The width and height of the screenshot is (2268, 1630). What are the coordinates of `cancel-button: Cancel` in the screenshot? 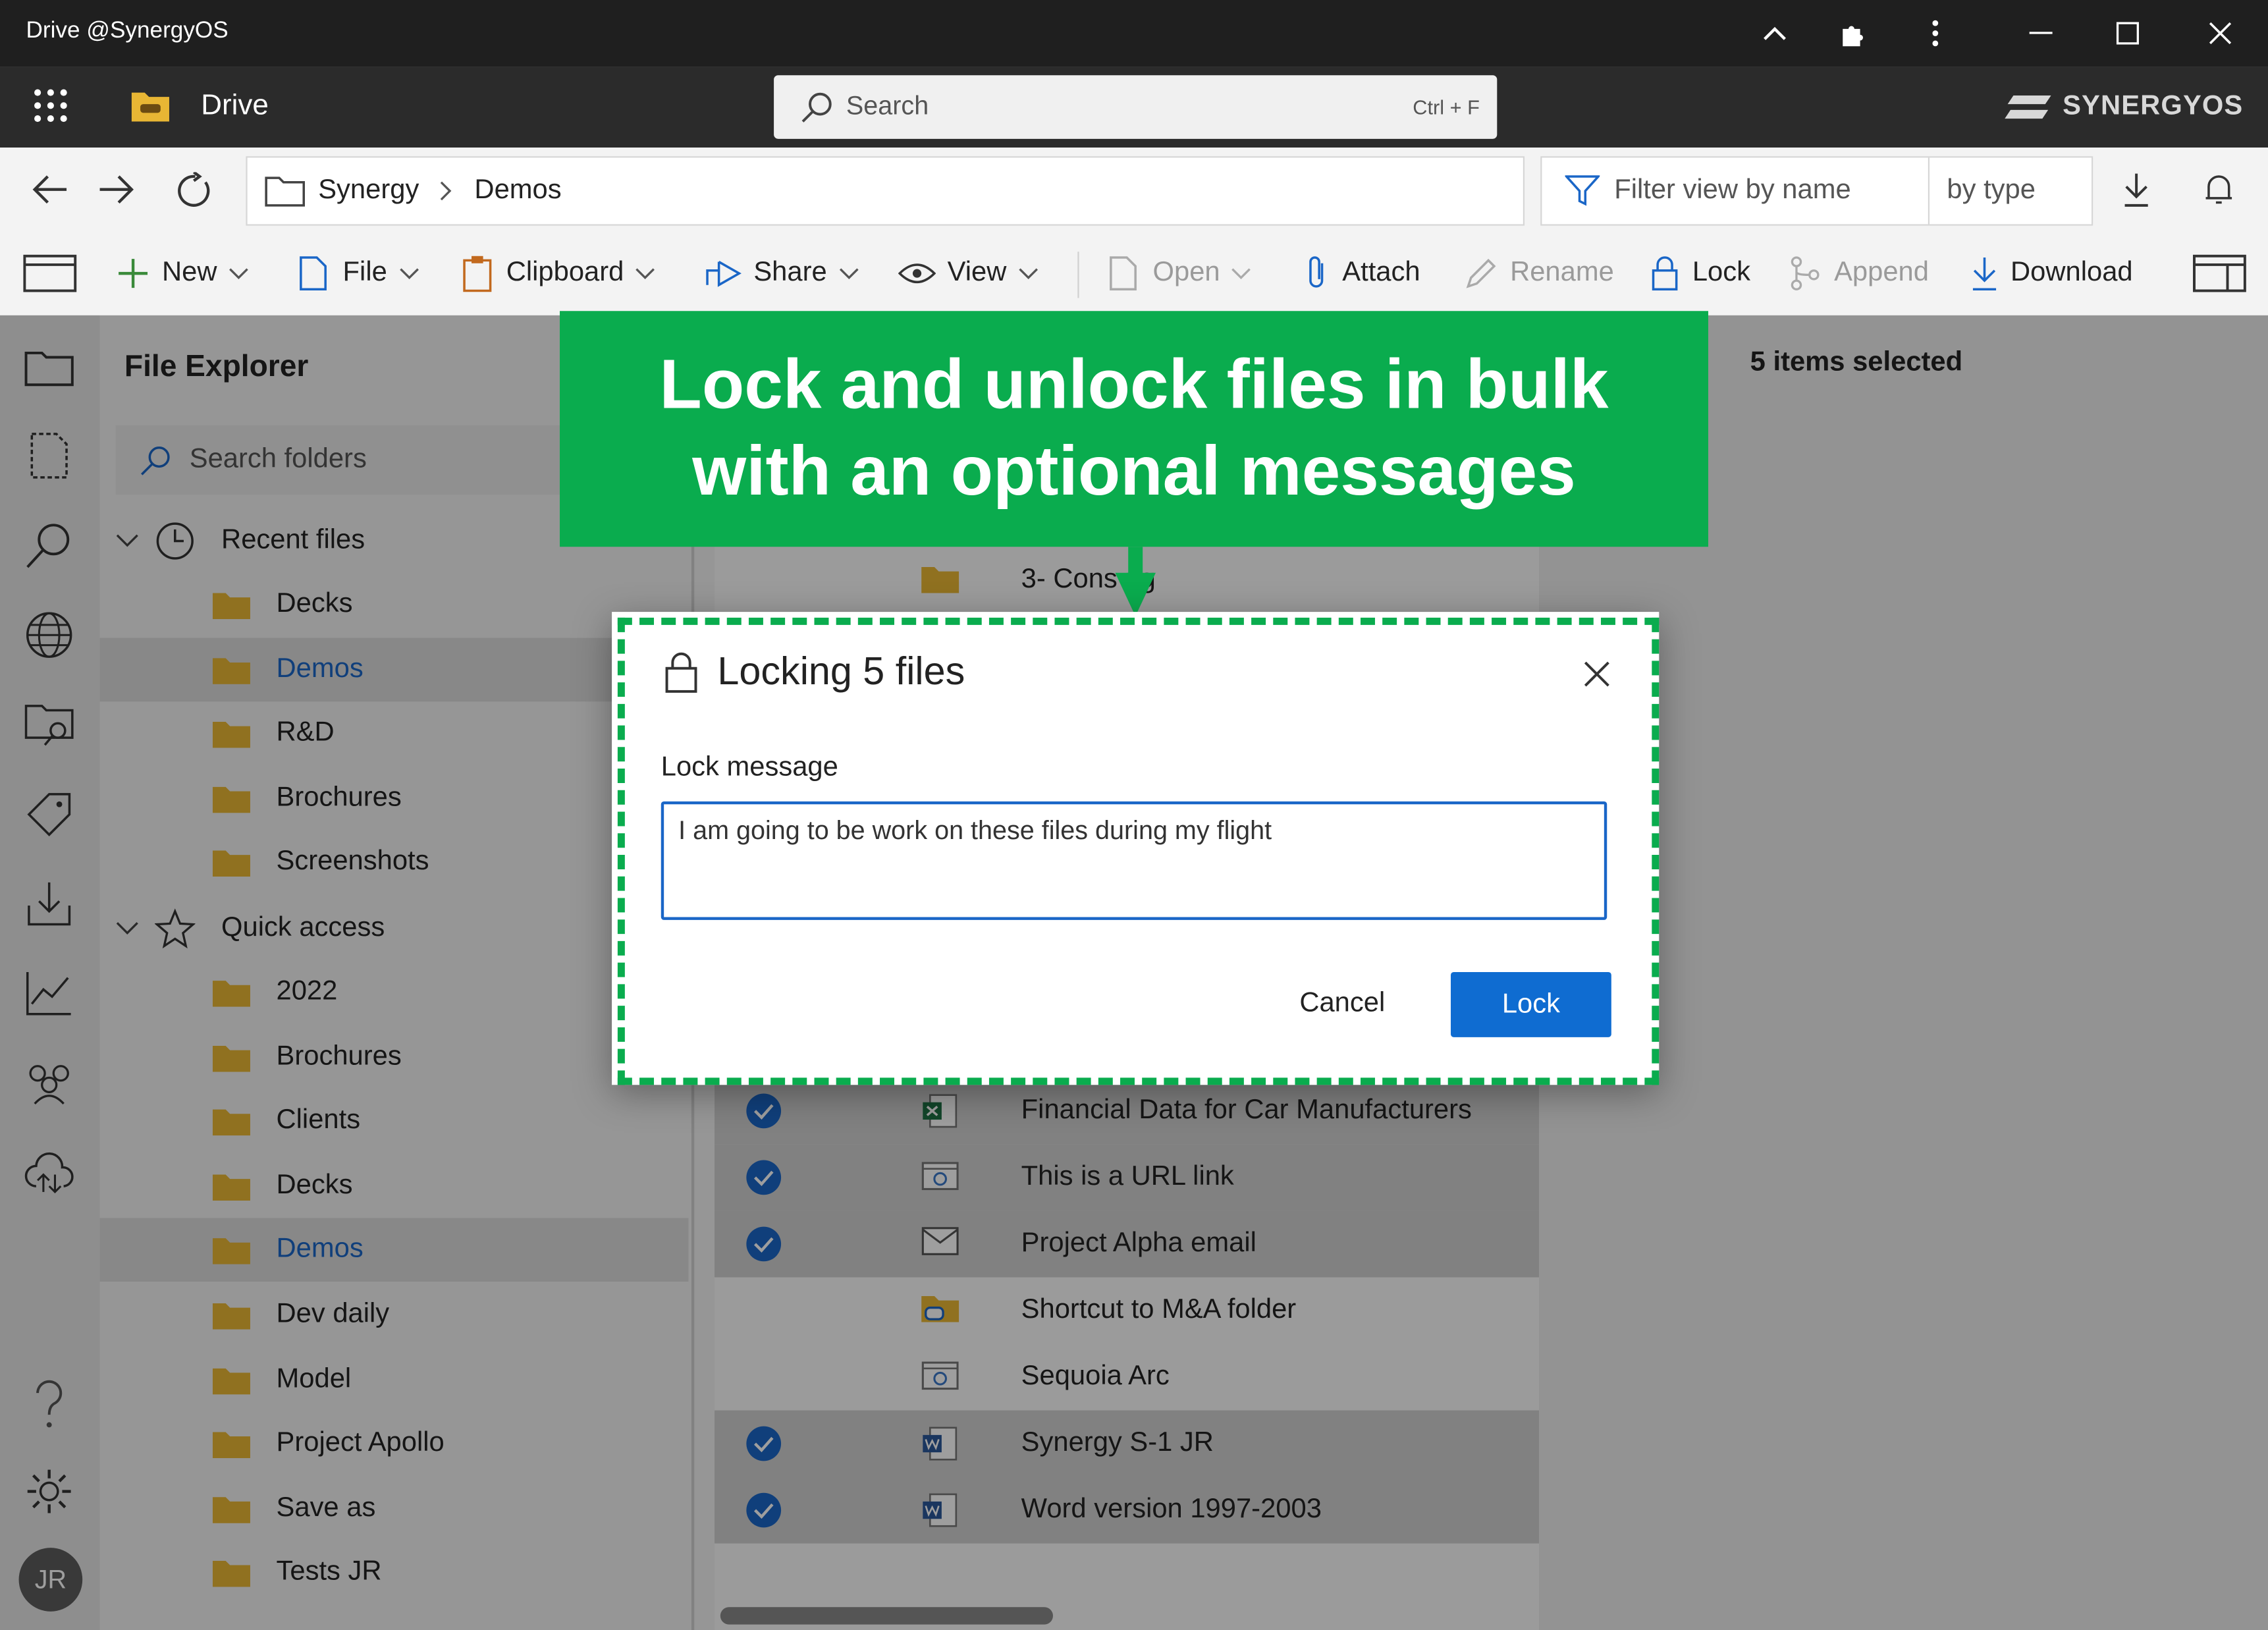 It's located at (1343, 1004).